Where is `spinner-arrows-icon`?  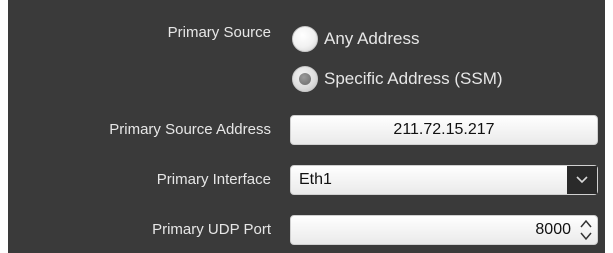 spinner-arrows-icon is located at coordinates (586, 230).